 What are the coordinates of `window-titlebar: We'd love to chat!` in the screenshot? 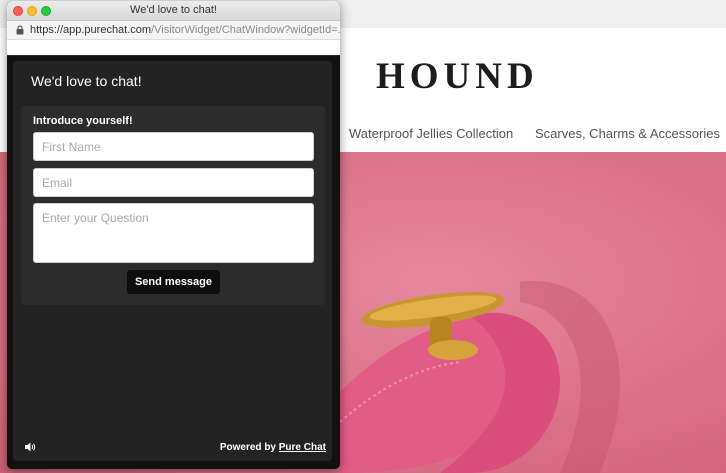 It's located at (173, 11).